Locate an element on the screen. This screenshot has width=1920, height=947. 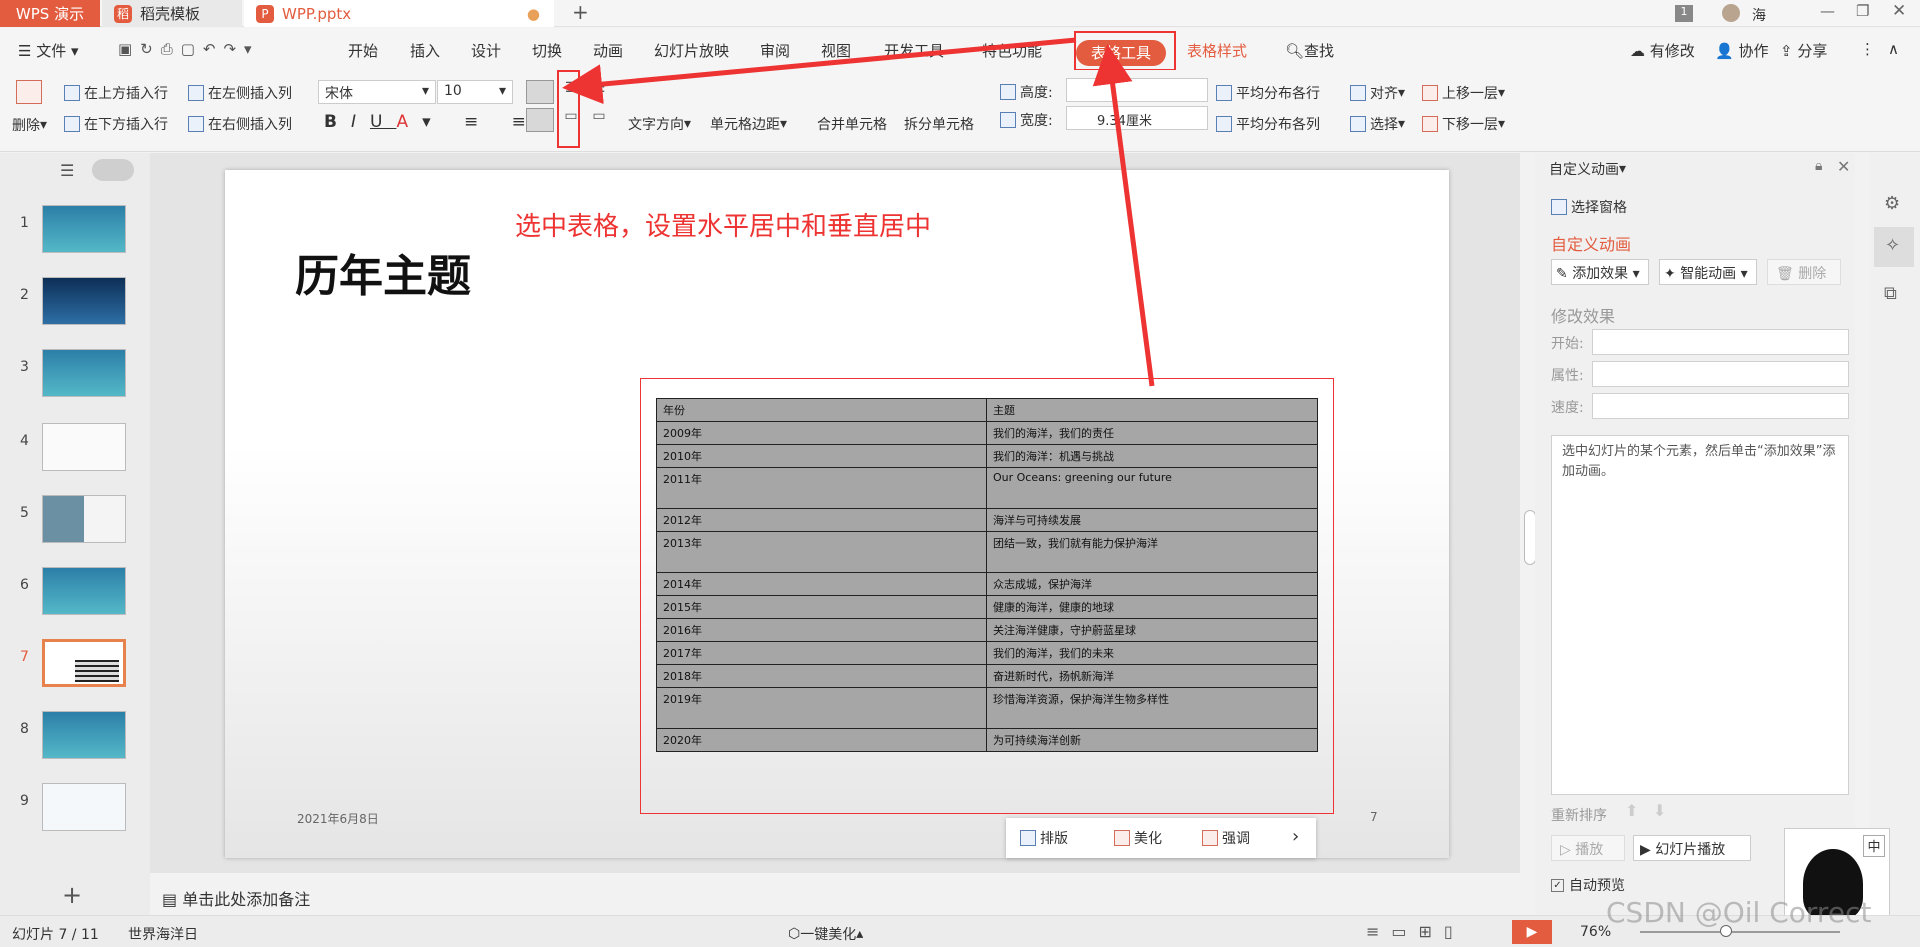
outline-view-icon: ☰ is located at coordinates (67, 170).